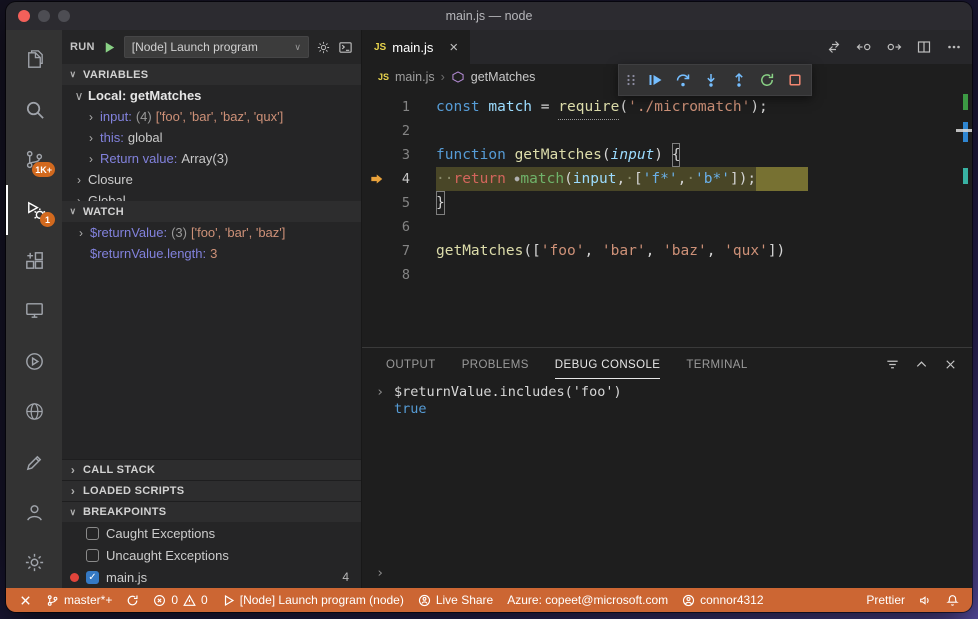  Describe the element at coordinates (399, 179) in the screenshot. I see `line-number: 4` at that location.